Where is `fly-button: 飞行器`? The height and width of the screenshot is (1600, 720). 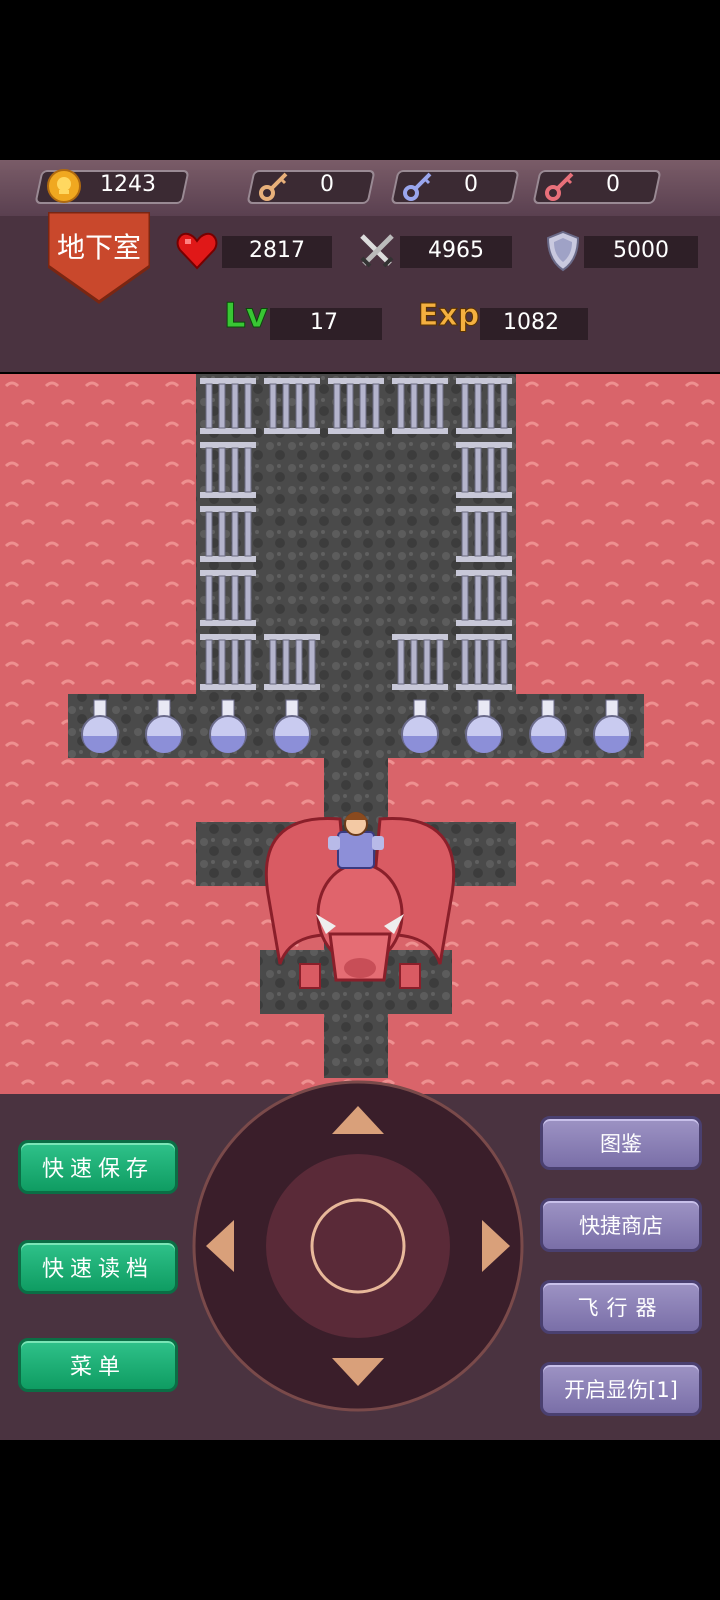 fly-button: 飞行器 is located at coordinates (621, 1307).